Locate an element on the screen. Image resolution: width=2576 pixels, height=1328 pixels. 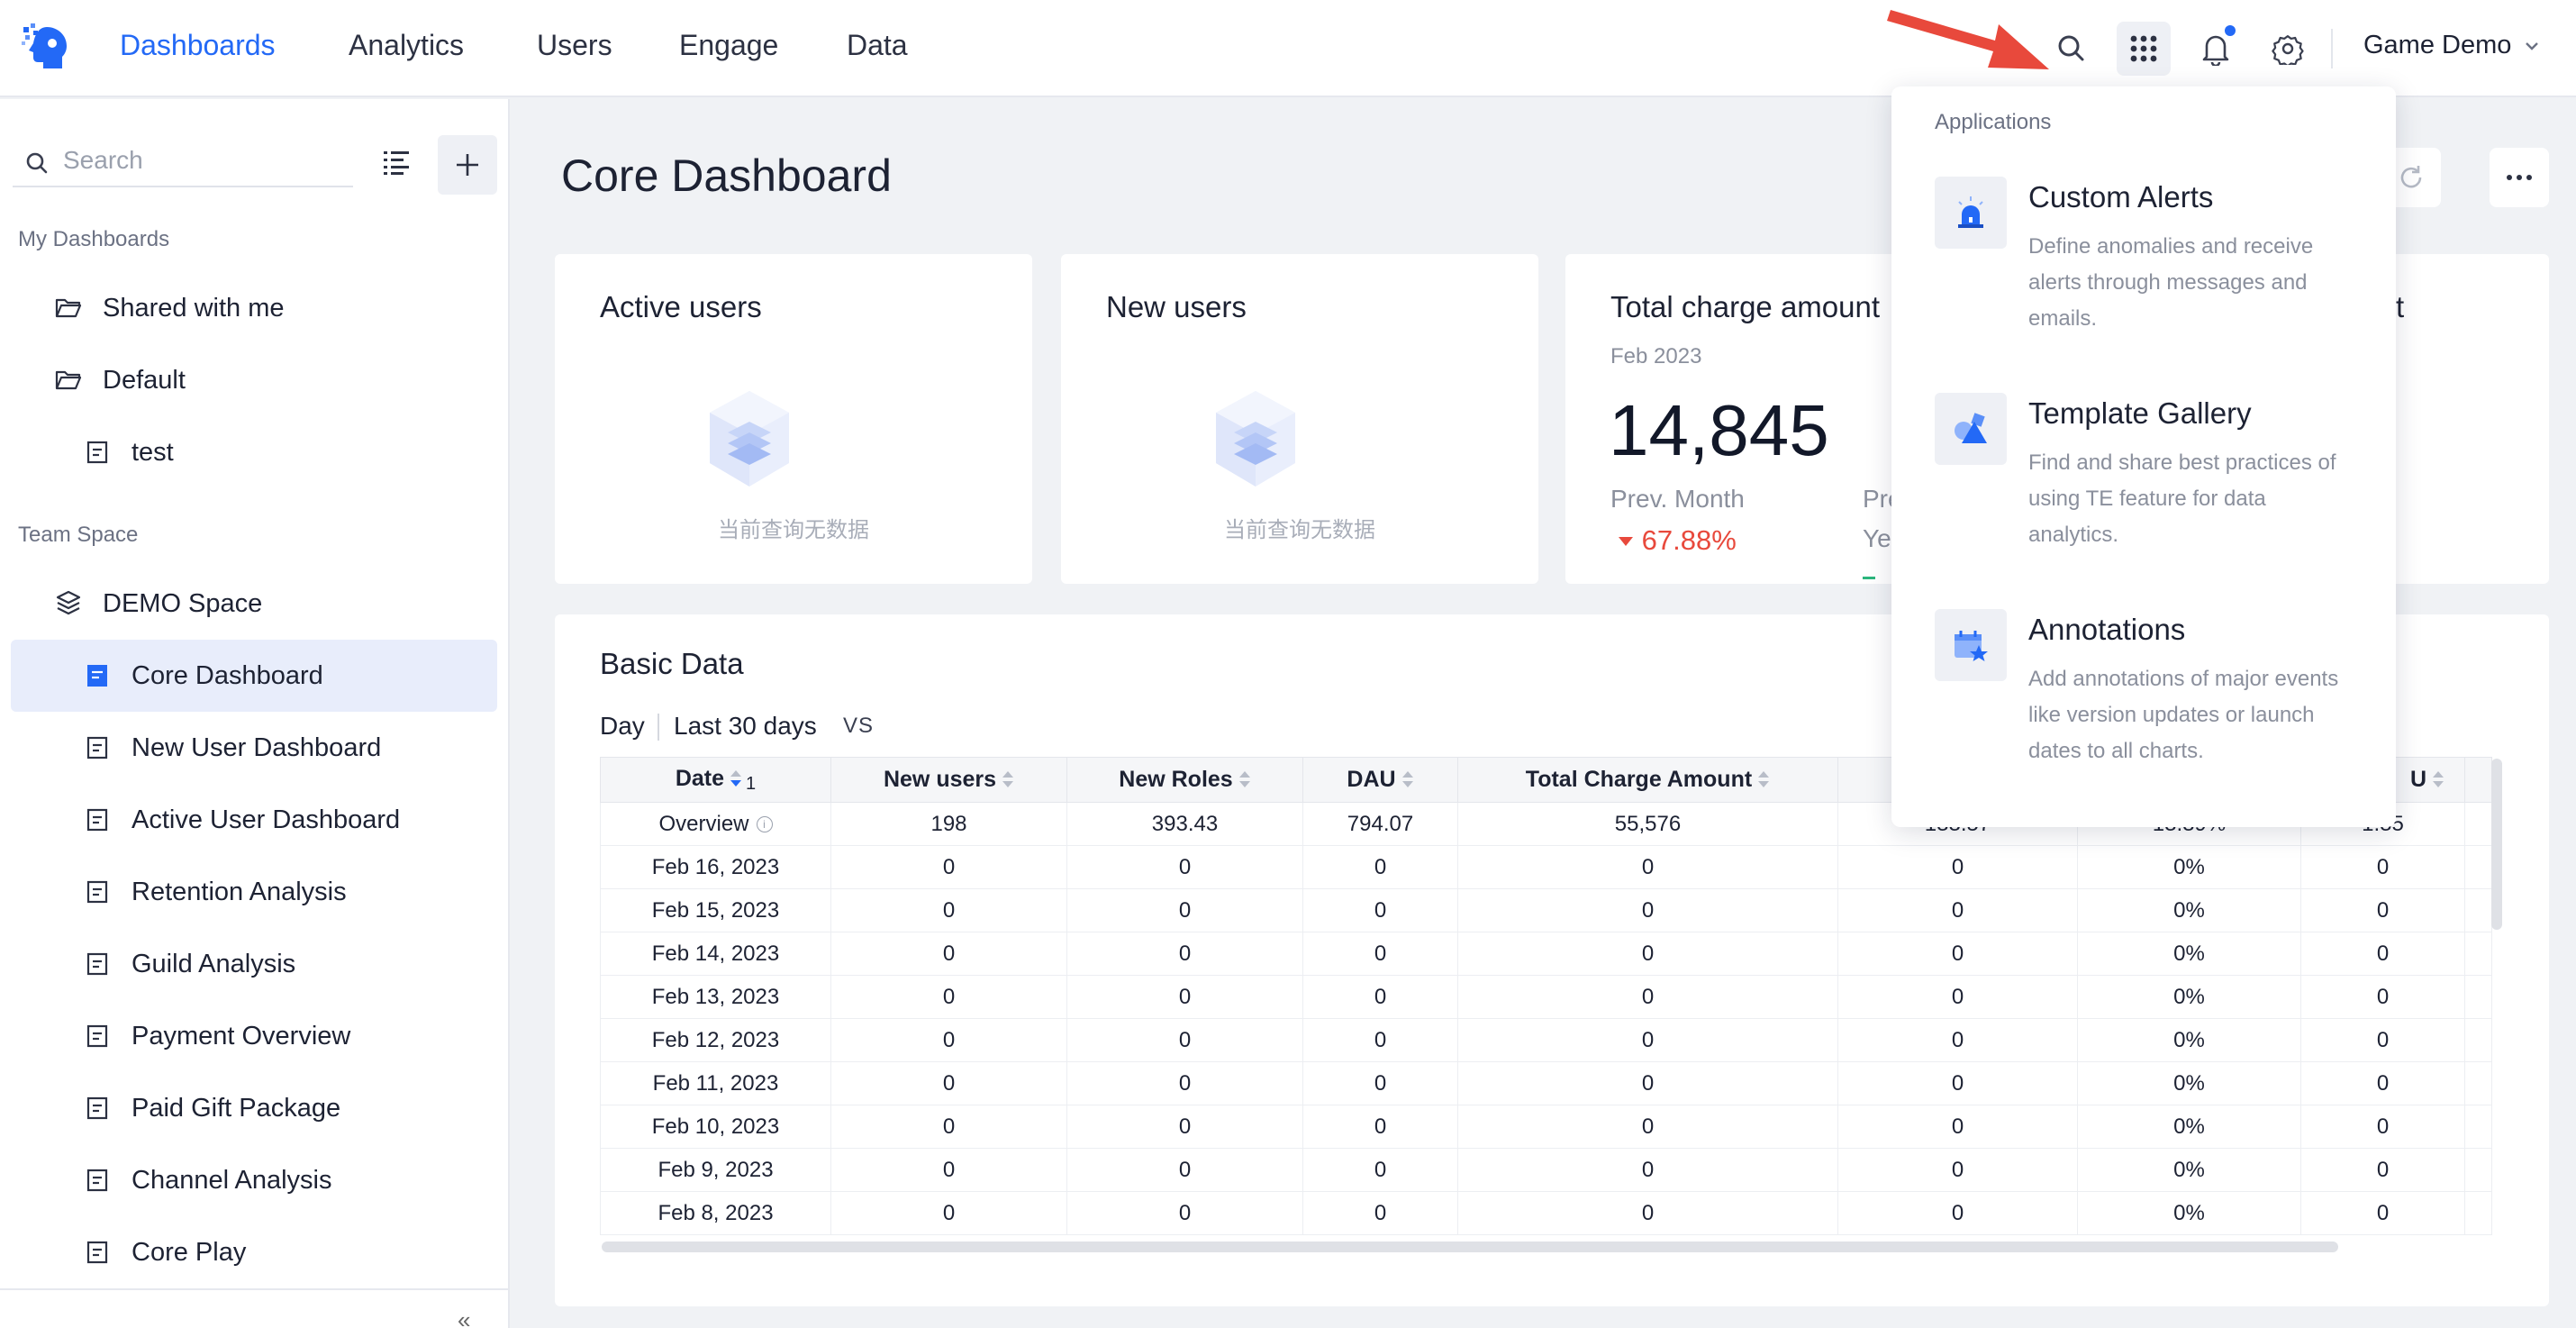
table-cell: 198 is located at coordinates (948, 824).